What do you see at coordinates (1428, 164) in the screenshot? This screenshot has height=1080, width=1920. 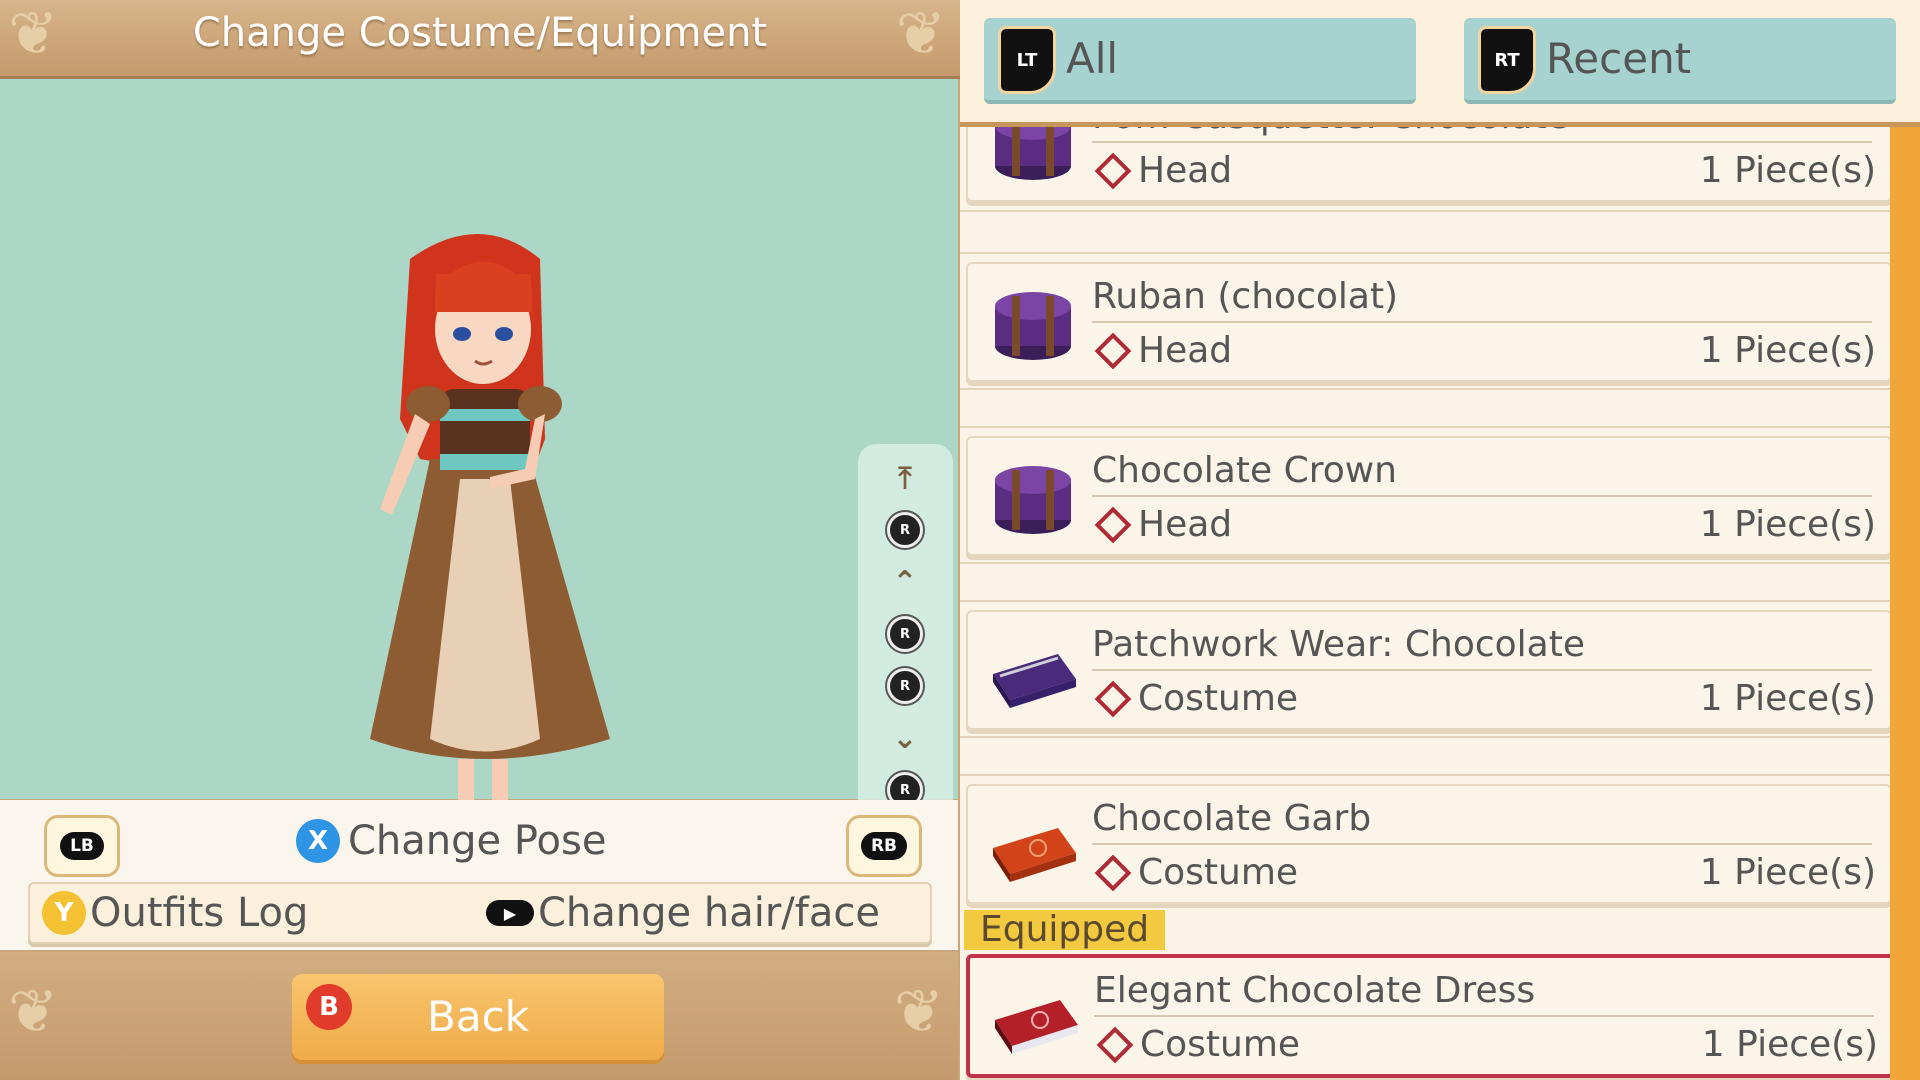 I see `list-item: Pom Casquette: Chocolate Head 1 Piece(s)` at bounding box center [1428, 164].